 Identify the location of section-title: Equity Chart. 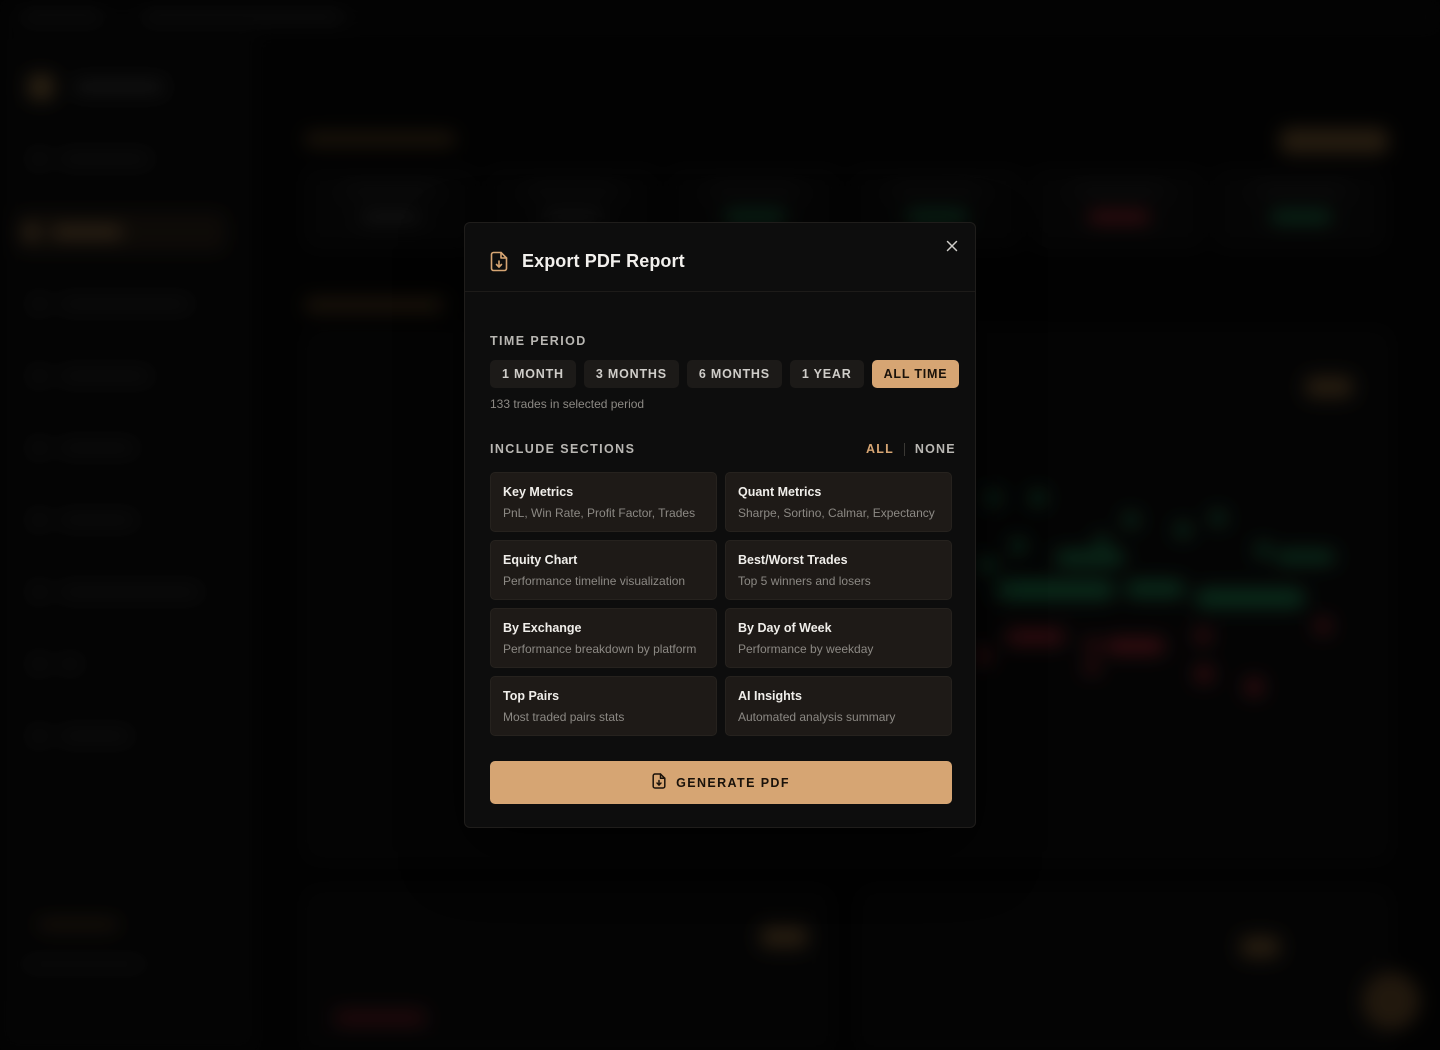
(540, 560).